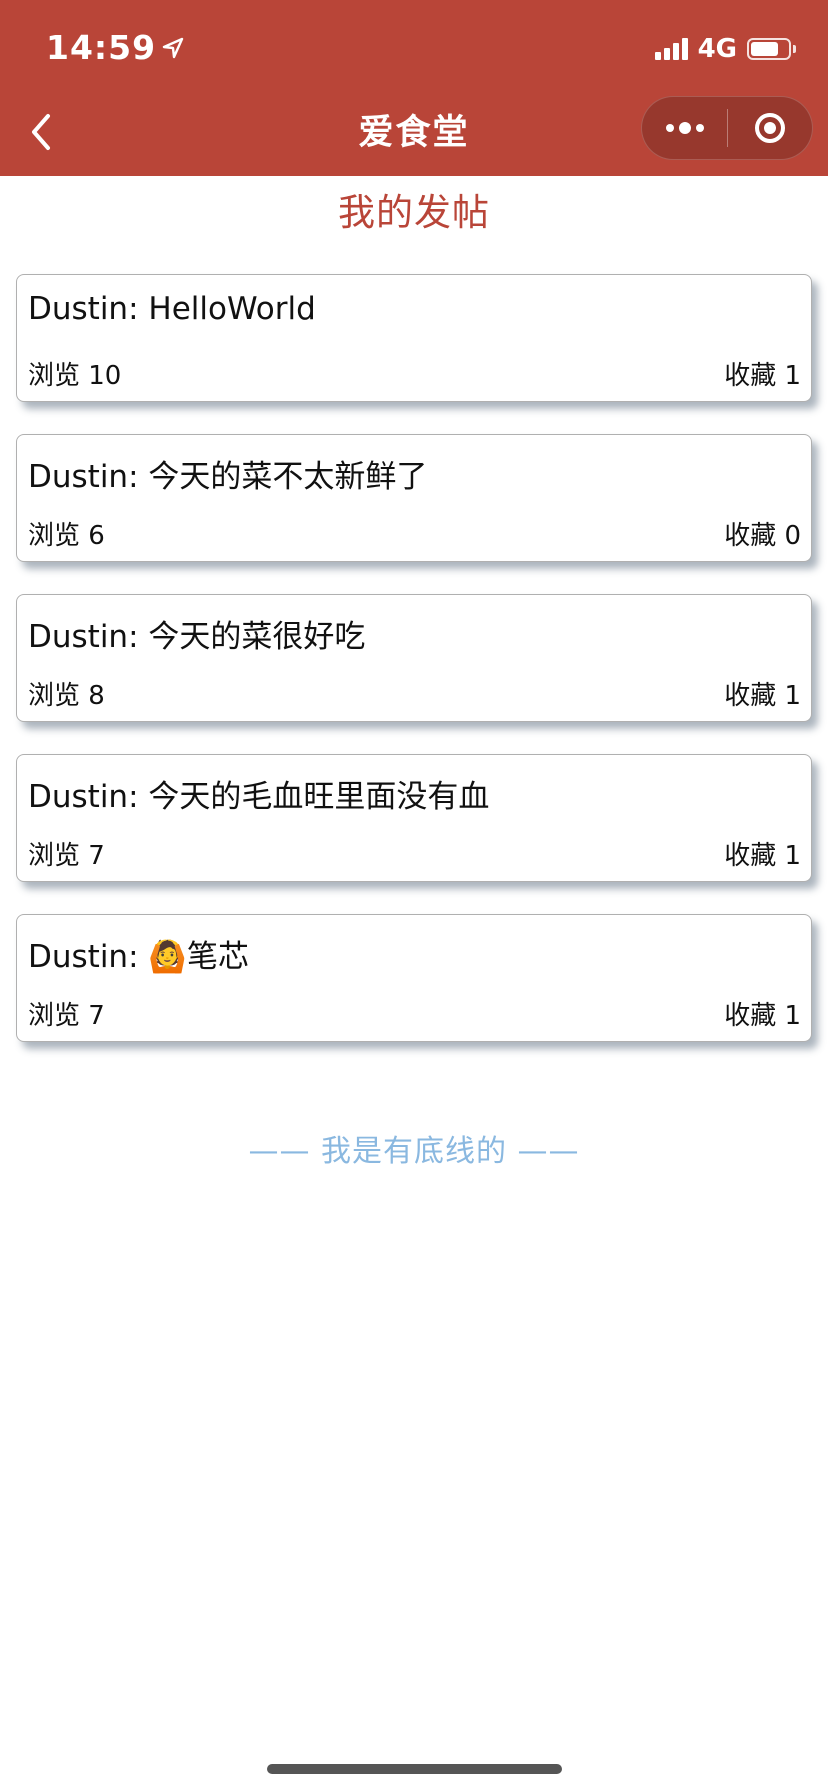 This screenshot has height=1792, width=828. What do you see at coordinates (75, 376) in the screenshot?
I see `post-view-count: 浏览 10` at bounding box center [75, 376].